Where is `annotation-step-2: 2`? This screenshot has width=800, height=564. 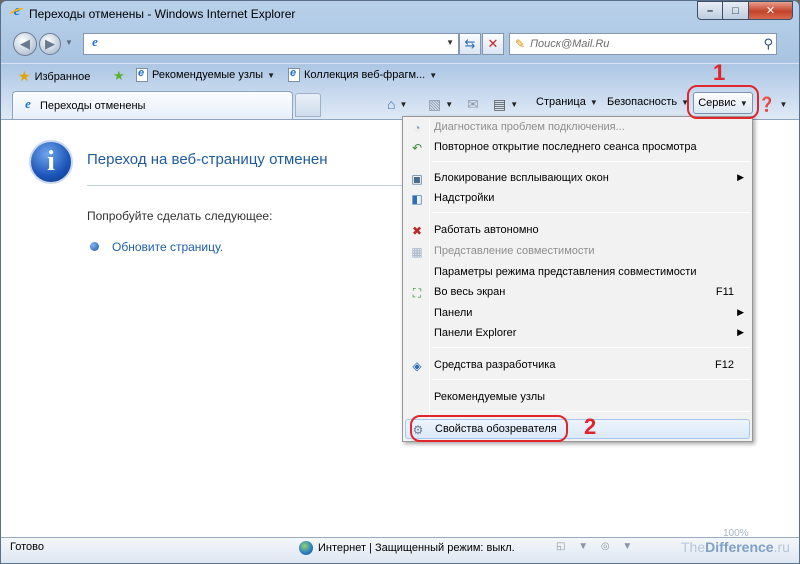
annotation-step-2: 2 is located at coordinates (590, 426).